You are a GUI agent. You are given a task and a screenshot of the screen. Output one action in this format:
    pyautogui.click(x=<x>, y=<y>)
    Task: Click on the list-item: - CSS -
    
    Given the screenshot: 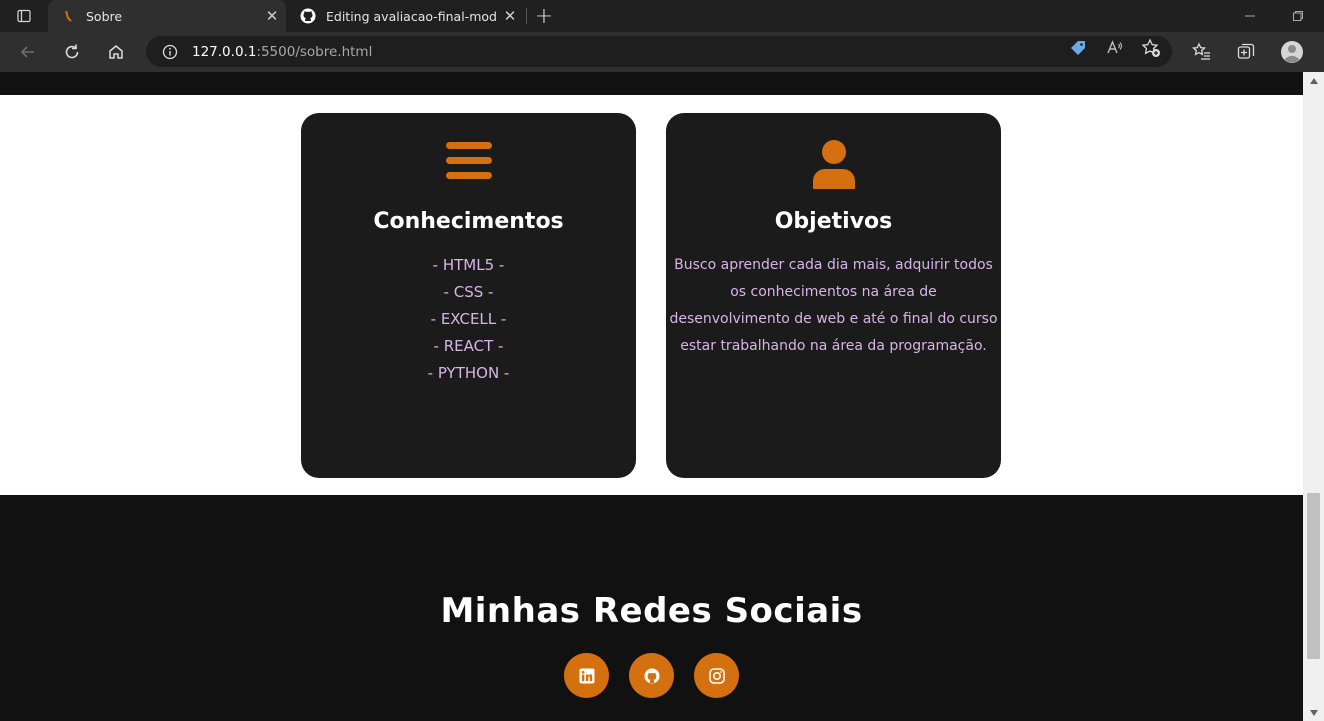 What is the action you would take?
    pyautogui.click(x=468, y=292)
    